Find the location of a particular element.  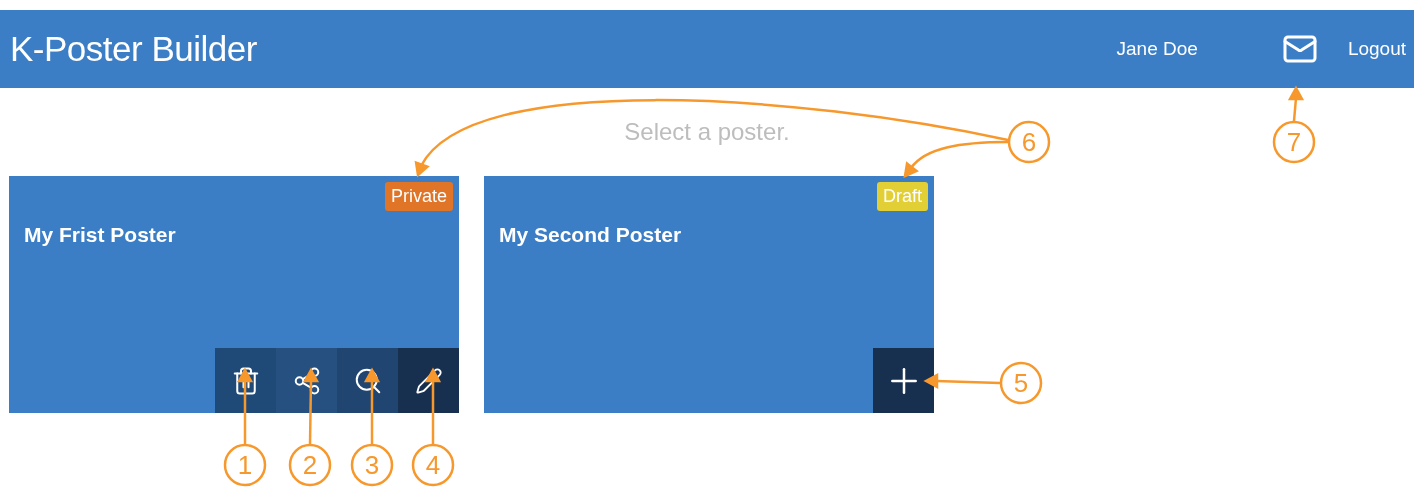

callout-number: 7 is located at coordinates (1294, 142).